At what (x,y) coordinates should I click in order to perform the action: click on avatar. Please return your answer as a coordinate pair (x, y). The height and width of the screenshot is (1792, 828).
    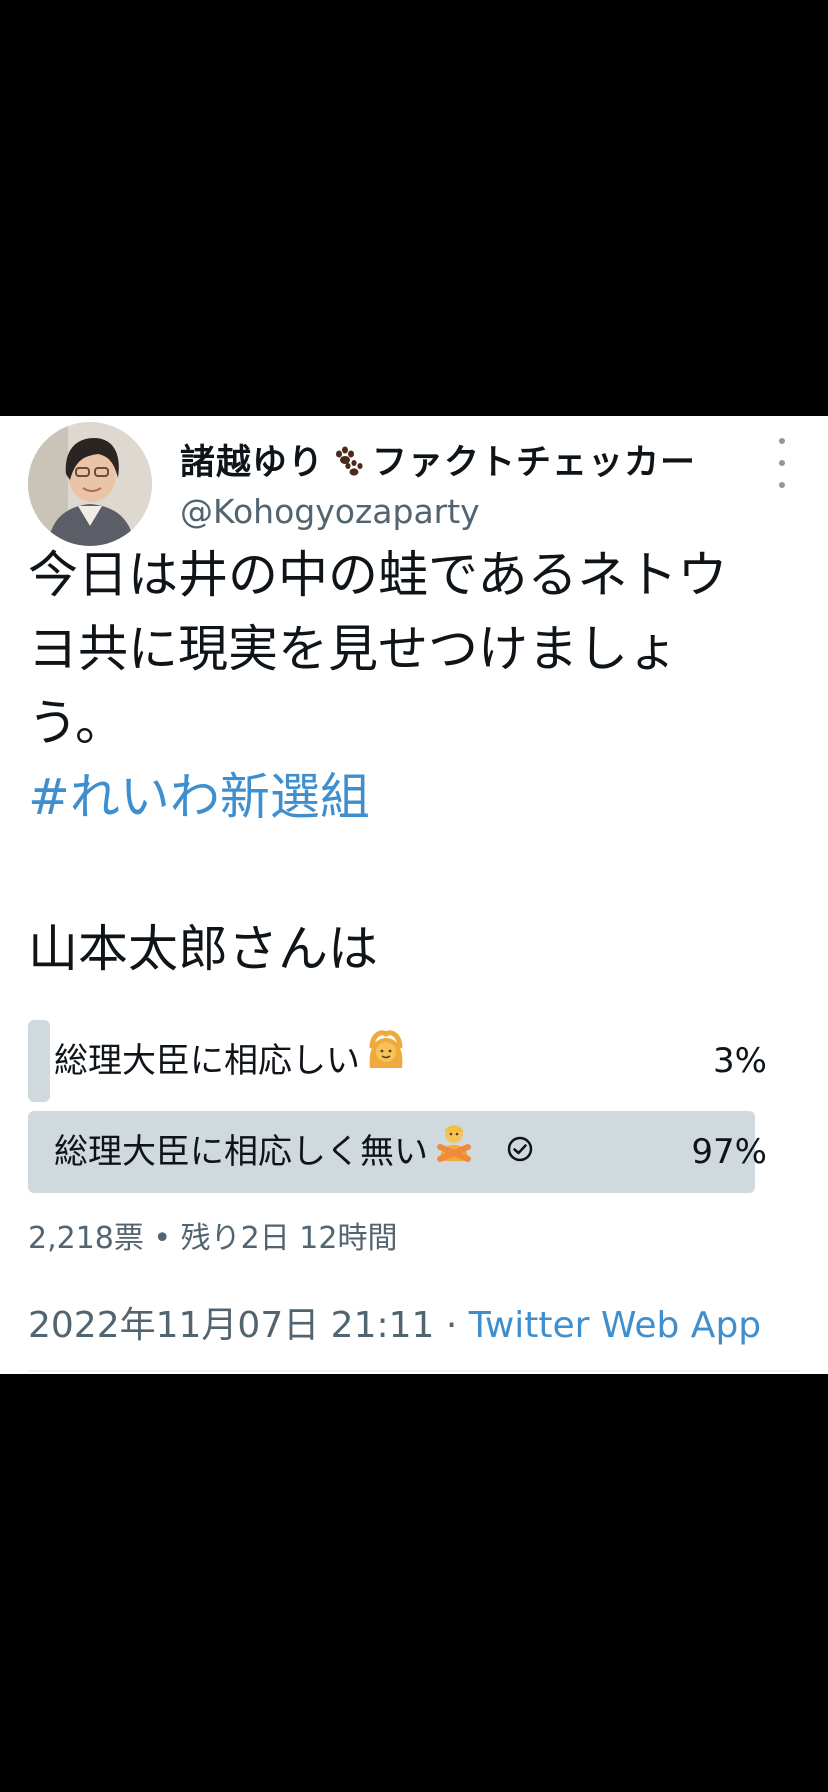
    Looking at the image, I should click on (90, 484).